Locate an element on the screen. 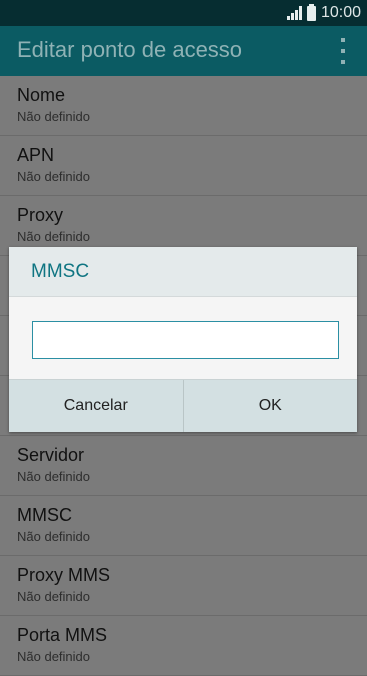 The width and height of the screenshot is (367, 676). status-icons: 10:00 is located at coordinates (323, 13).